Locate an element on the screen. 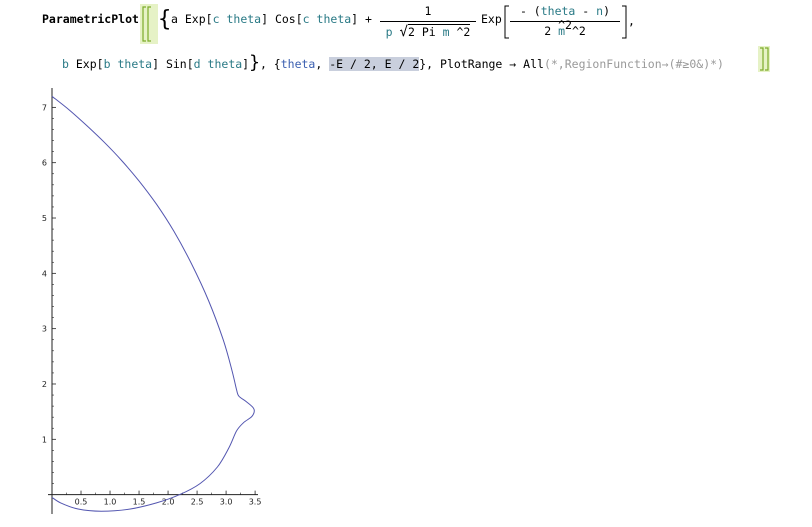 This screenshot has width=812, height=527. exp-function-2: Exp is located at coordinates (491, 19).